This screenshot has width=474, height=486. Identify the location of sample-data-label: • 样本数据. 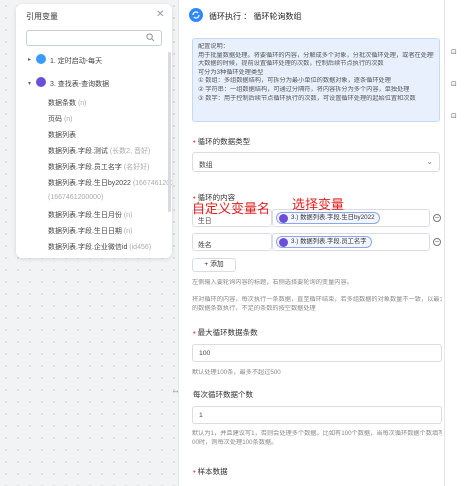
(210, 471).